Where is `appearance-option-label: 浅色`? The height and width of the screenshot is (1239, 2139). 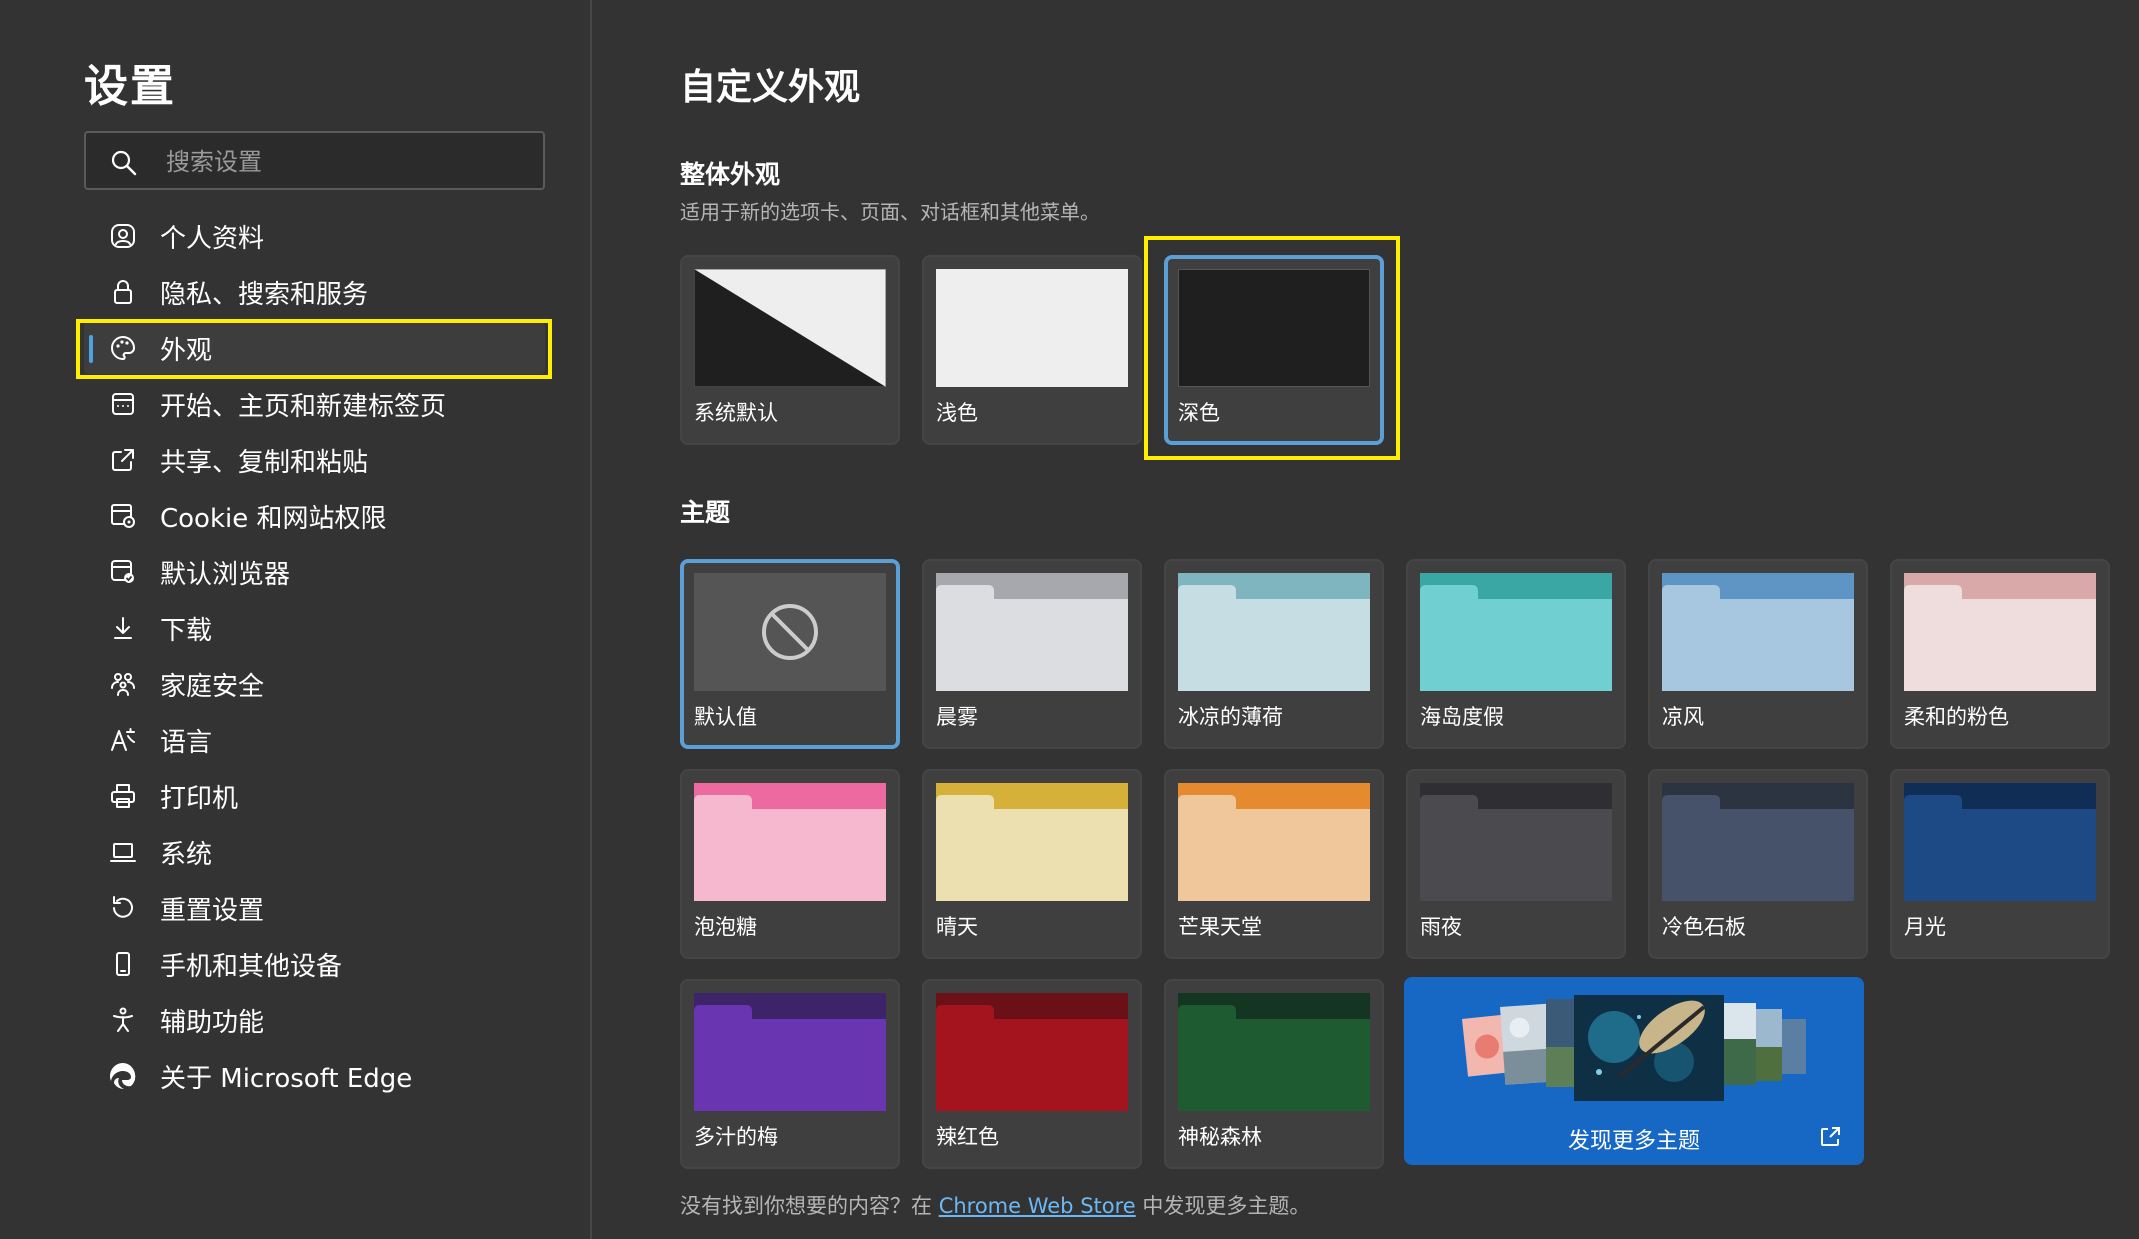
appearance-option-label: 浅色 is located at coordinates (957, 413).